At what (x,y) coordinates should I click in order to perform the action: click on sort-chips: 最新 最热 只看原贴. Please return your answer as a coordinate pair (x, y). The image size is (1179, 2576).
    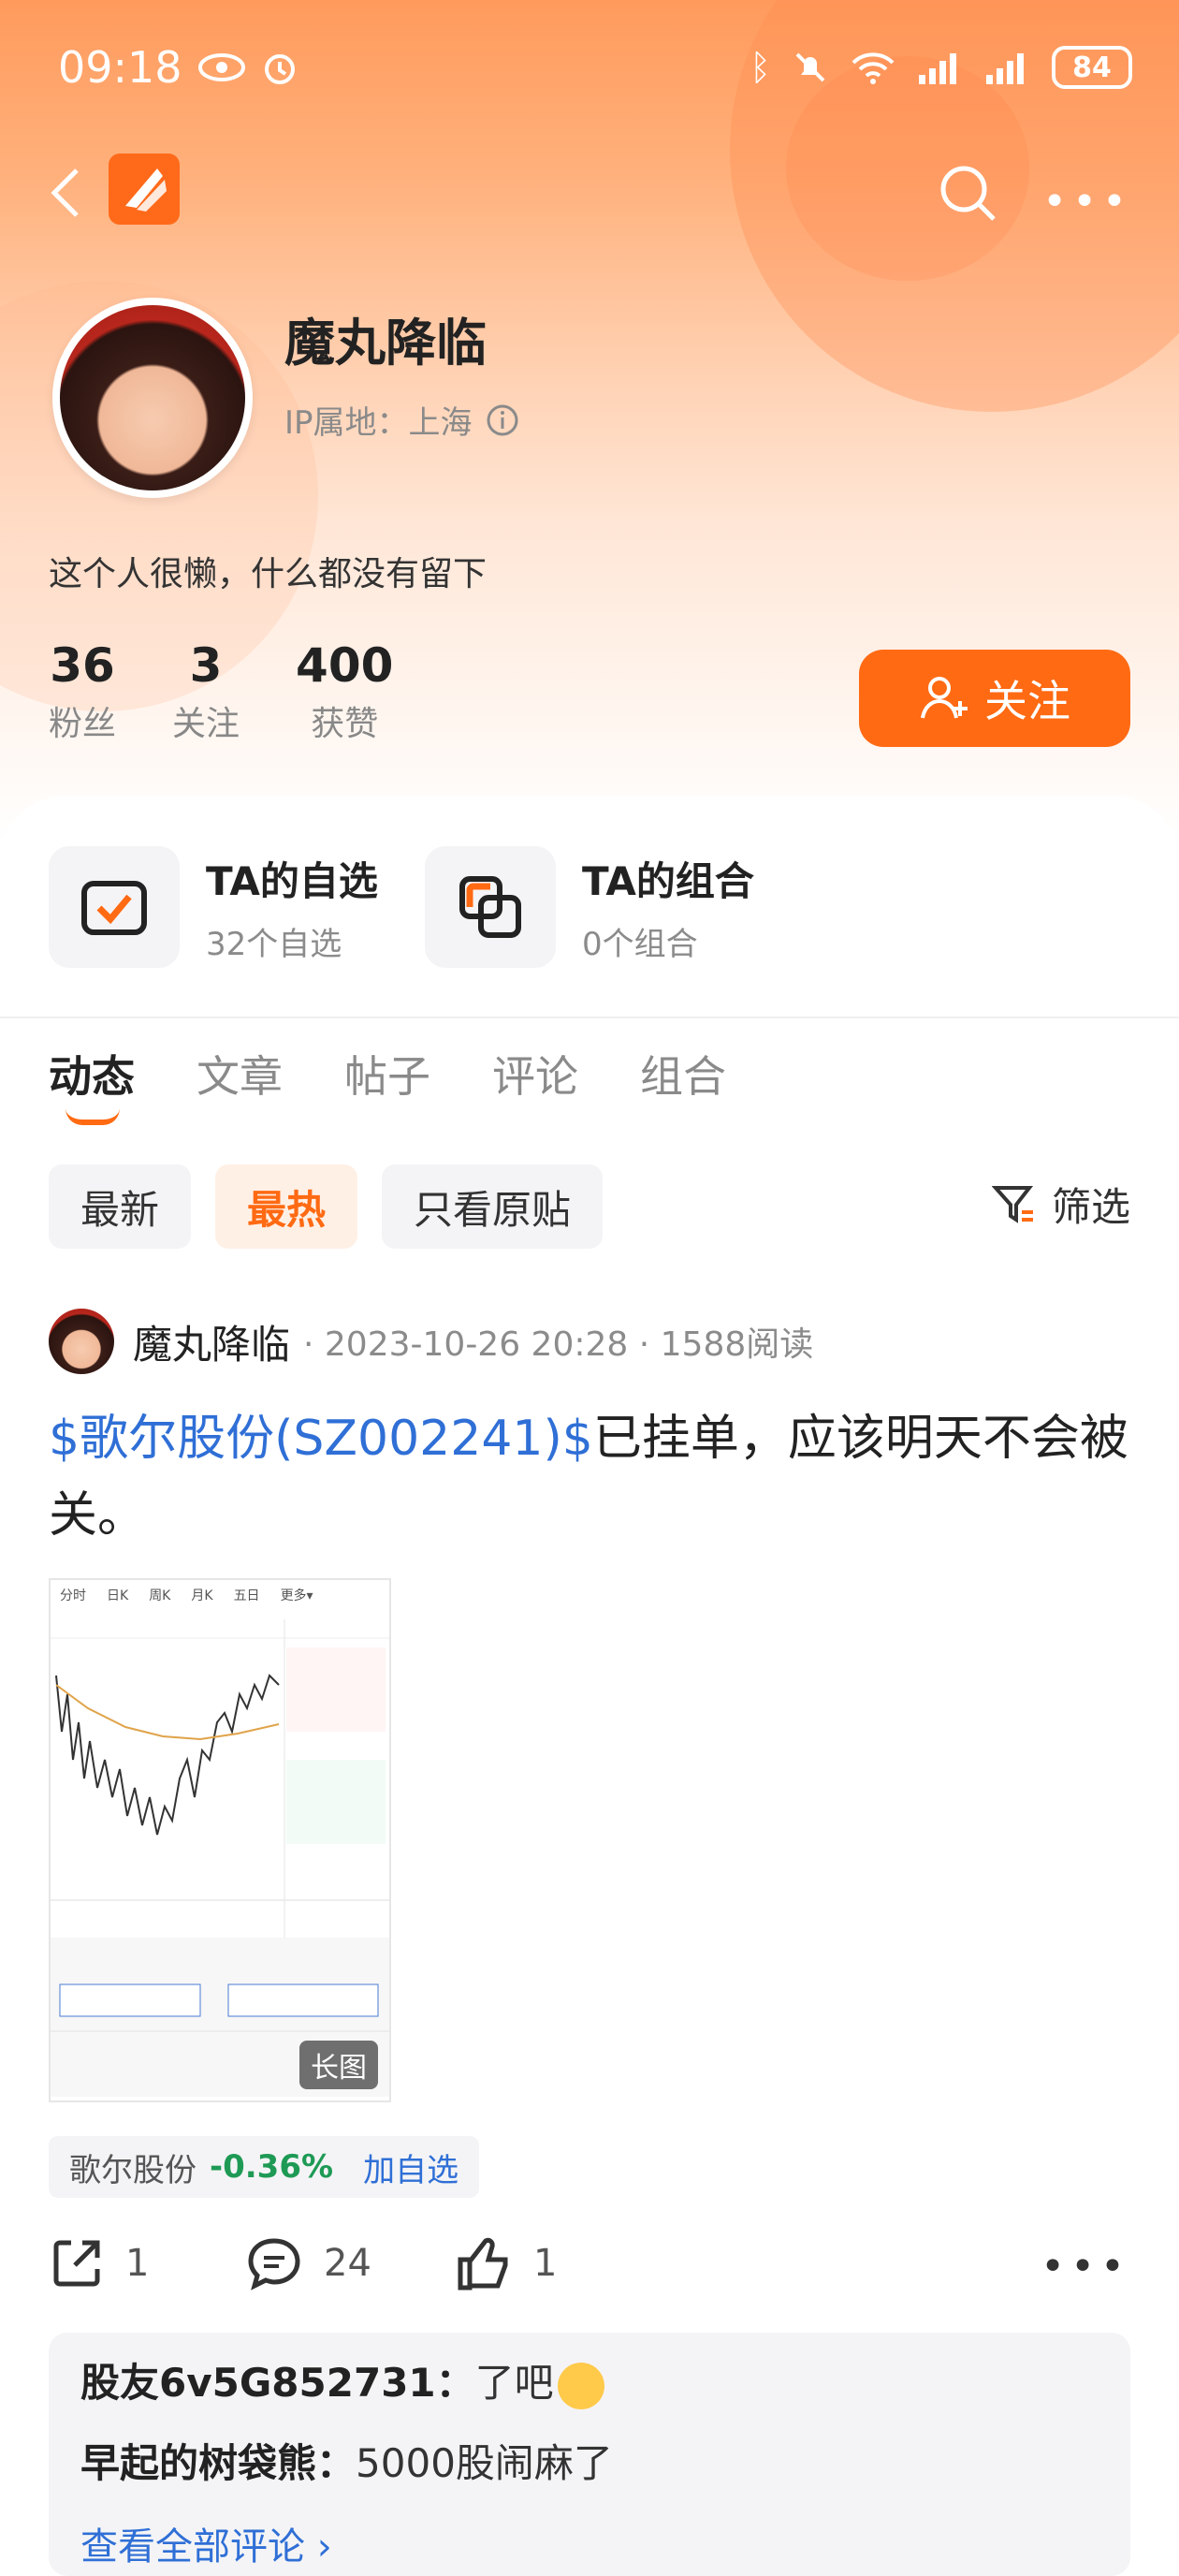
    Looking at the image, I should click on (326, 1206).